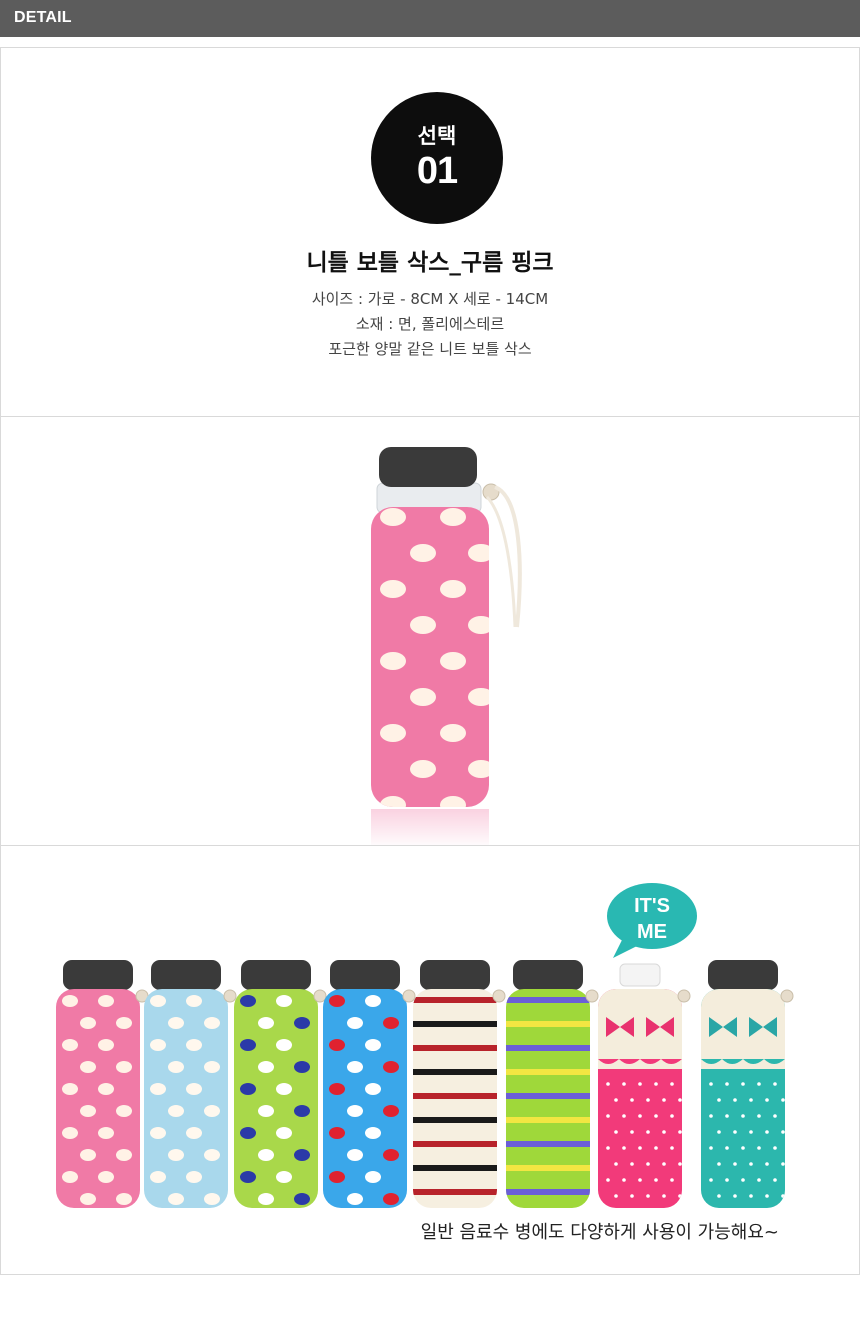  Describe the element at coordinates (437, 158) in the screenshot. I see `option-badge: 선택 01` at that location.